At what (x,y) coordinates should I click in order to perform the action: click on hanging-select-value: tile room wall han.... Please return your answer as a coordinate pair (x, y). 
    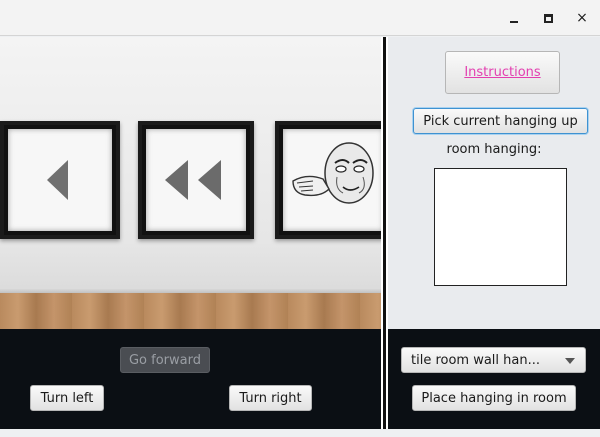
    Looking at the image, I should click on (476, 360).